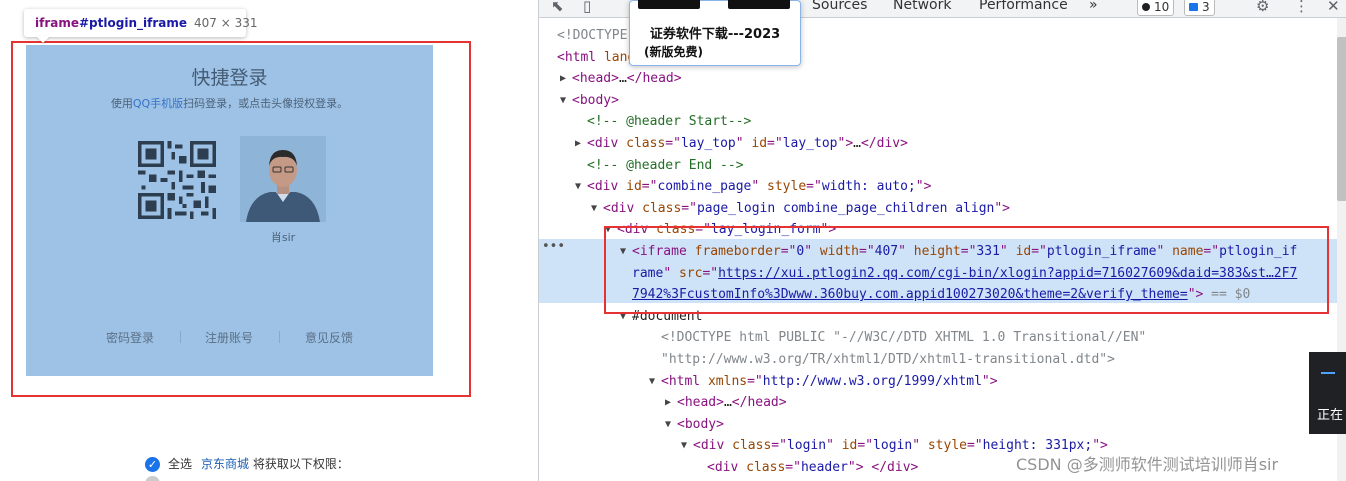  I want to click on device-toolbar-icon: ▯, so click(587, 7).